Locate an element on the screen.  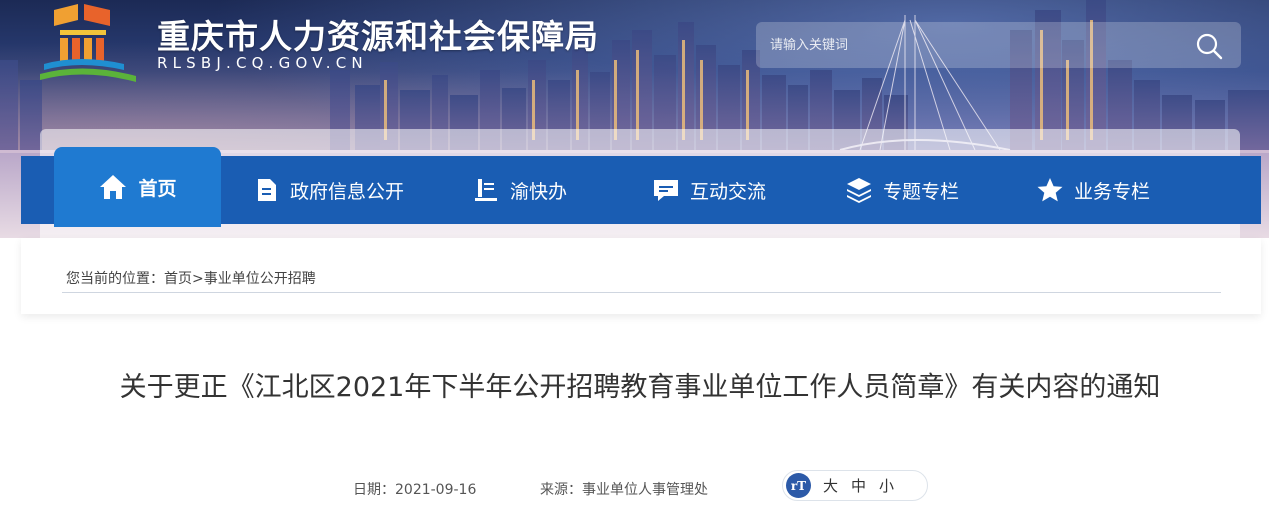
nav-item-label: 专题专栏 is located at coordinates (921, 191).